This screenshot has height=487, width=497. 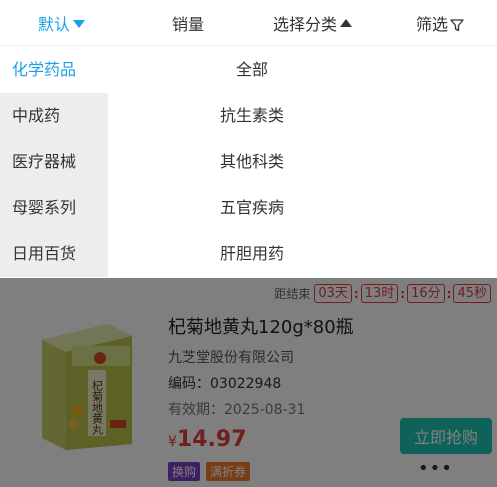 What do you see at coordinates (79, 24) in the screenshot?
I see `triangle-down-icon` at bounding box center [79, 24].